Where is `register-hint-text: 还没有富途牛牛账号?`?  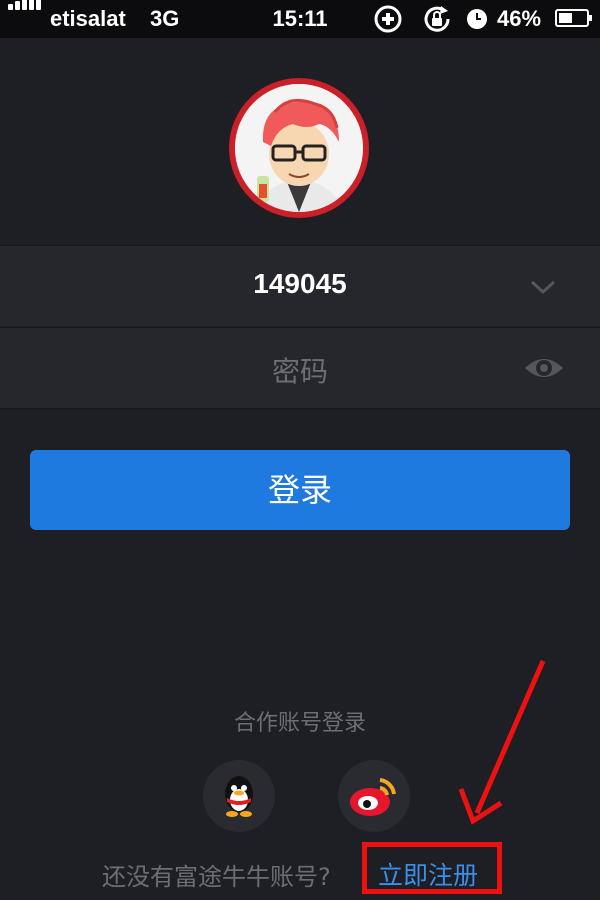
register-hint-text: 还没有富途牛牛账号? is located at coordinates (216, 877).